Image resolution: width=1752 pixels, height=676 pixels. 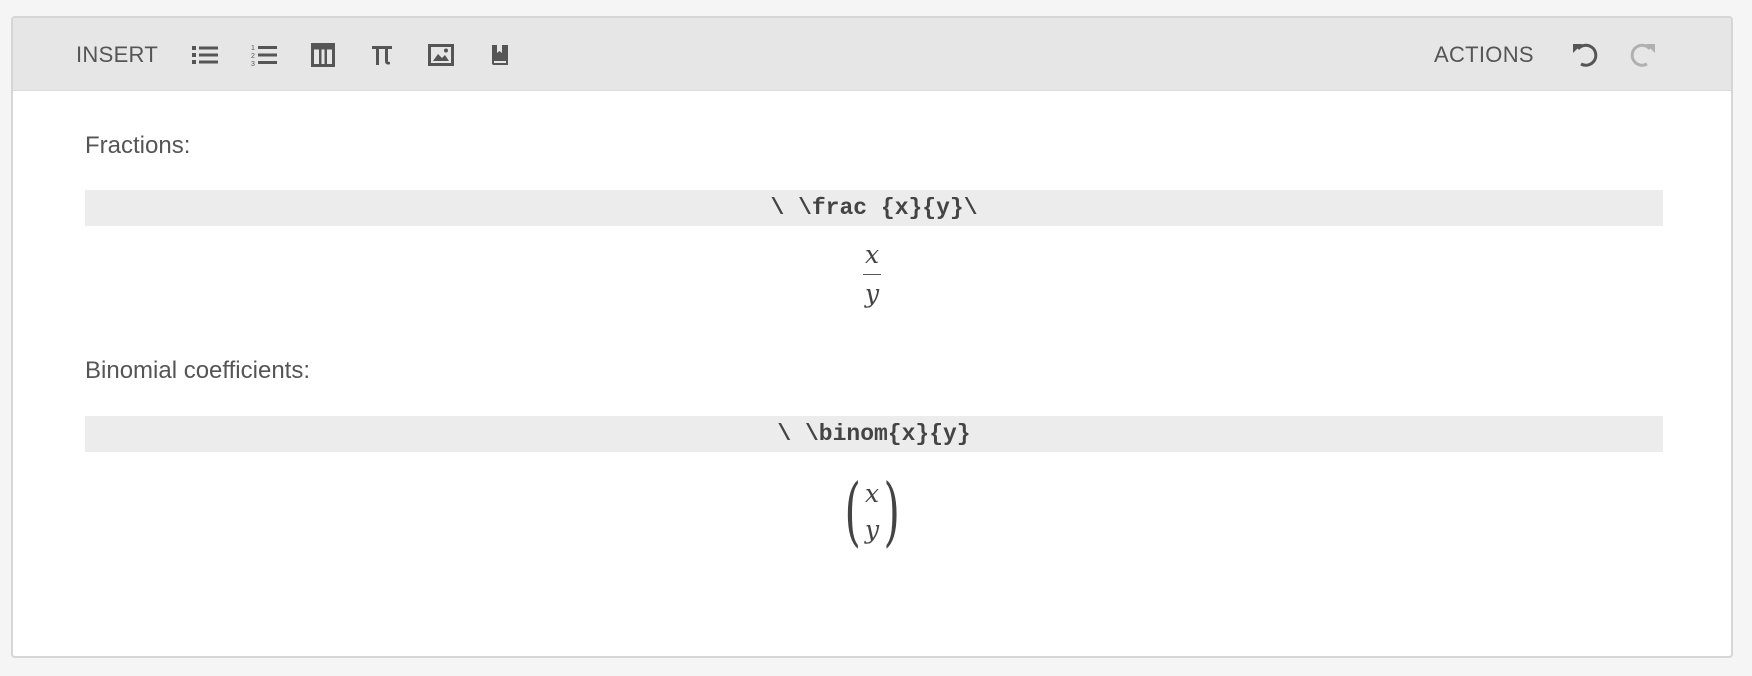 What do you see at coordinates (138, 145) in the screenshot?
I see `section-label-fractions: Fractions:` at bounding box center [138, 145].